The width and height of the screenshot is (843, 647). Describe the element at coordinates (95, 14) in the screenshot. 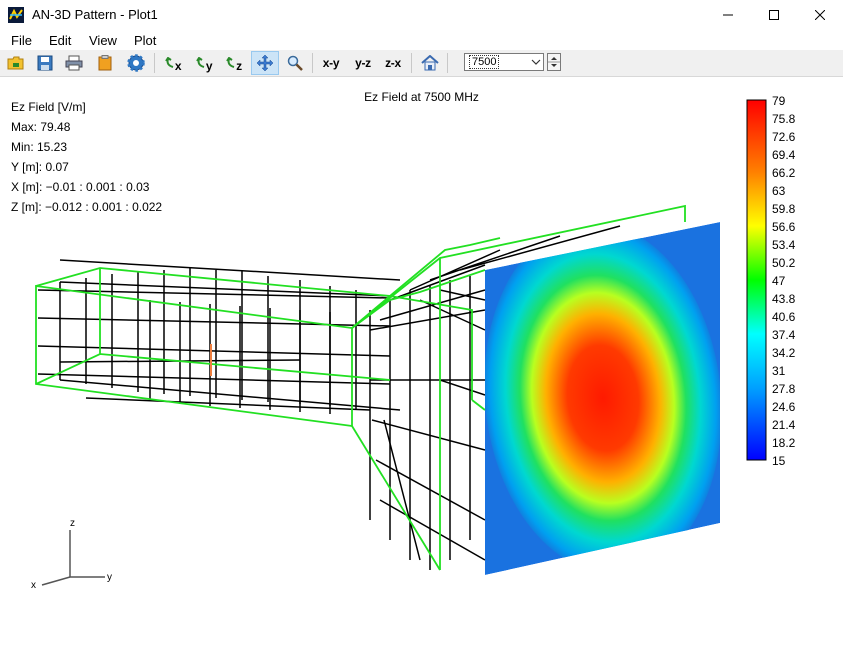

I see `window-title: AN-3D Pattern - Plot1` at that location.